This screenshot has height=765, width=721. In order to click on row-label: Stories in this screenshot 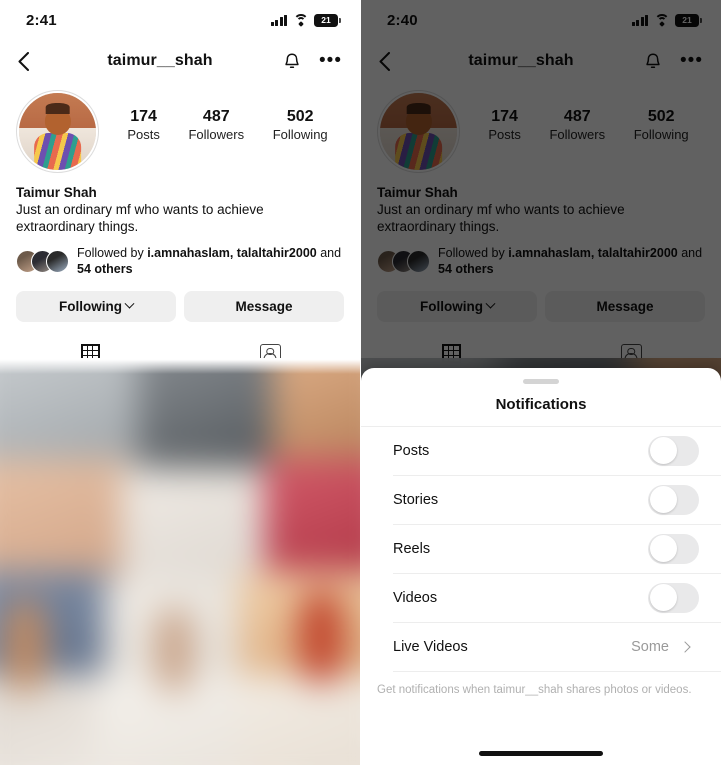, I will do `click(416, 499)`.